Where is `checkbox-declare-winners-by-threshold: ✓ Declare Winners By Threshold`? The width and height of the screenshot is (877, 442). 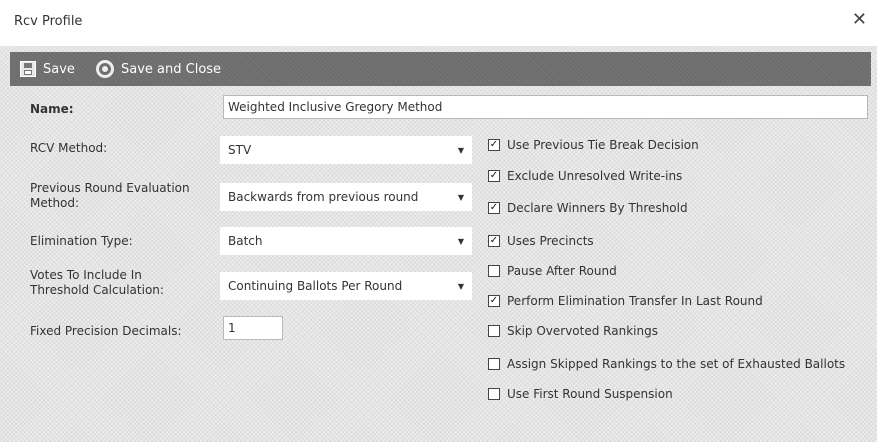
checkbox-declare-winners-by-threshold: ✓ Declare Winners By Threshold is located at coordinates (588, 208).